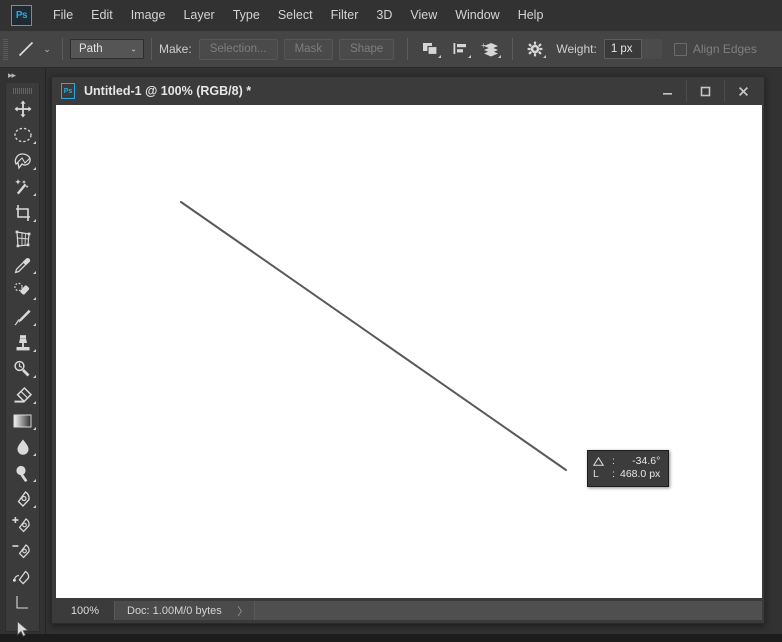 The image size is (782, 642). Describe the element at coordinates (423, 15) in the screenshot. I see `menu-item-view: View` at that location.